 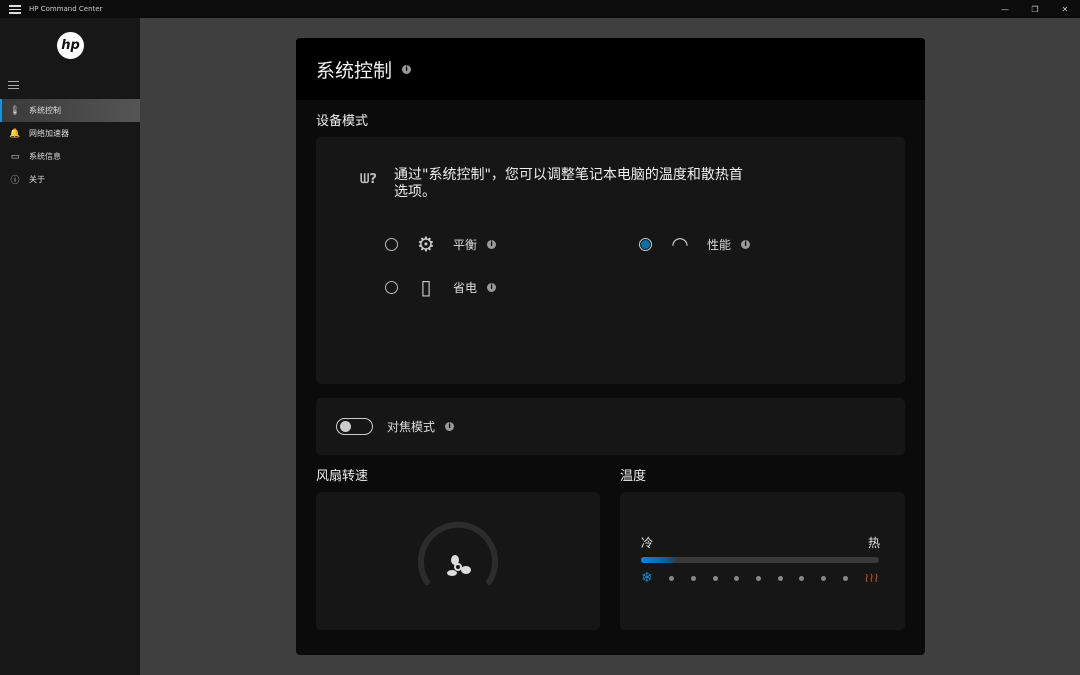 What do you see at coordinates (354, 426) in the screenshot?
I see `focus-mode-toggle` at bounding box center [354, 426].